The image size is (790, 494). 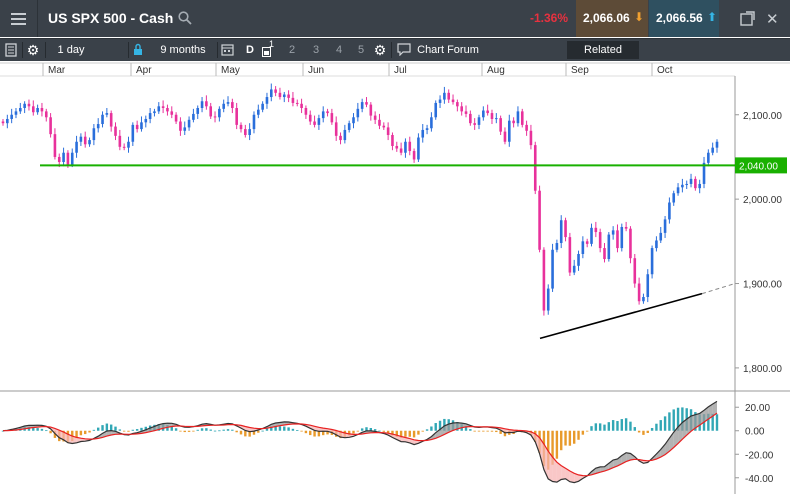 What do you see at coordinates (183, 50) in the screenshot?
I see `period-select: 9 months` at bounding box center [183, 50].